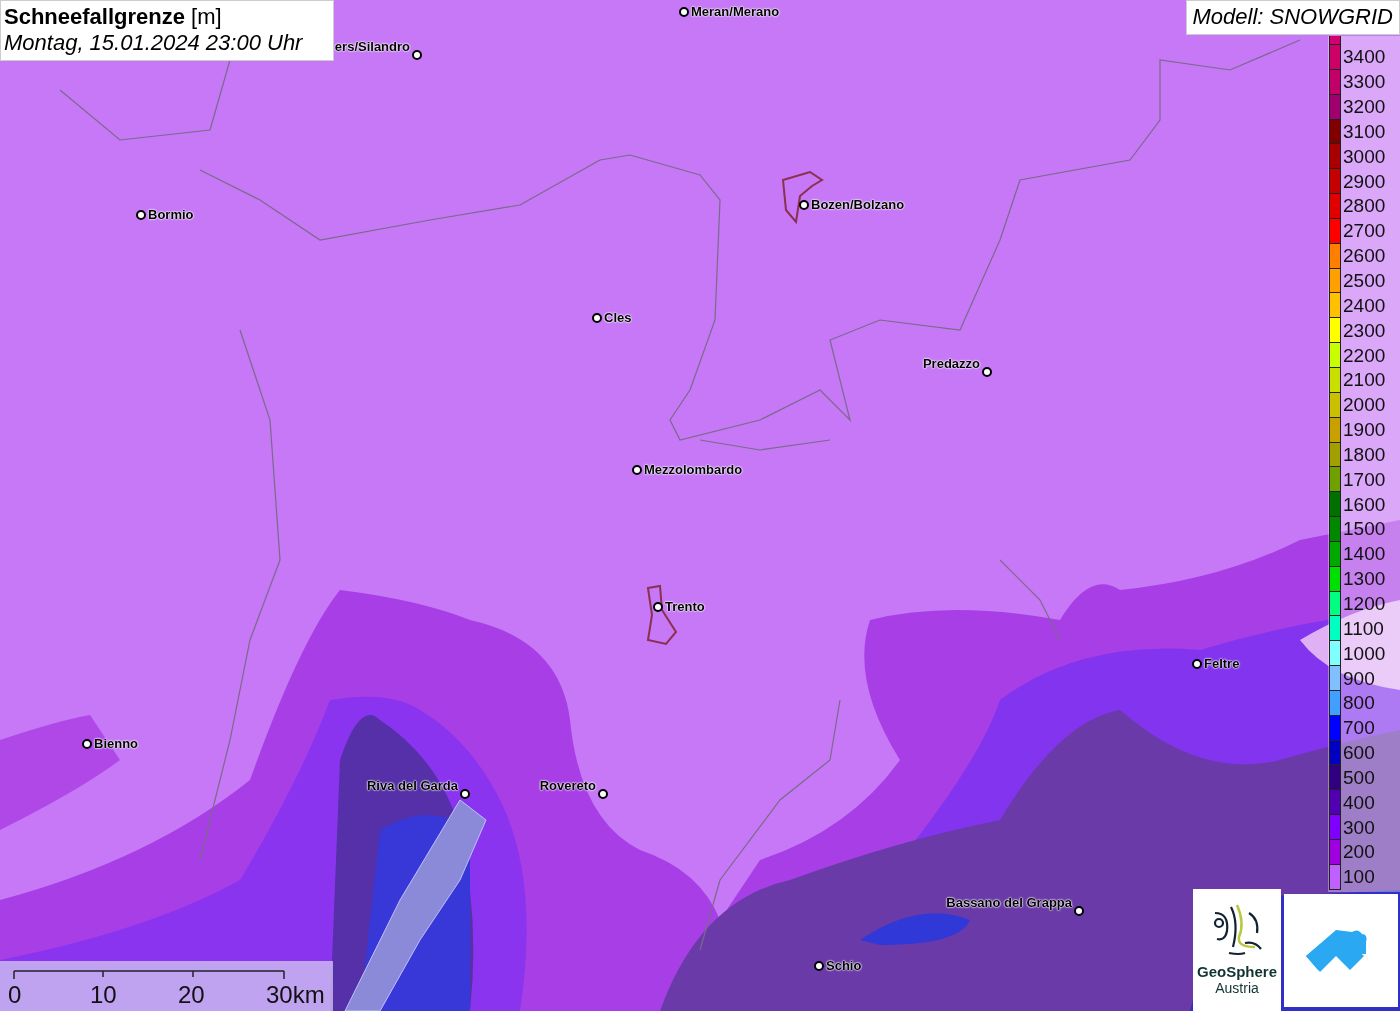  What do you see at coordinates (1364, 57) in the screenshot?
I see `legend-label: 3400` at bounding box center [1364, 57].